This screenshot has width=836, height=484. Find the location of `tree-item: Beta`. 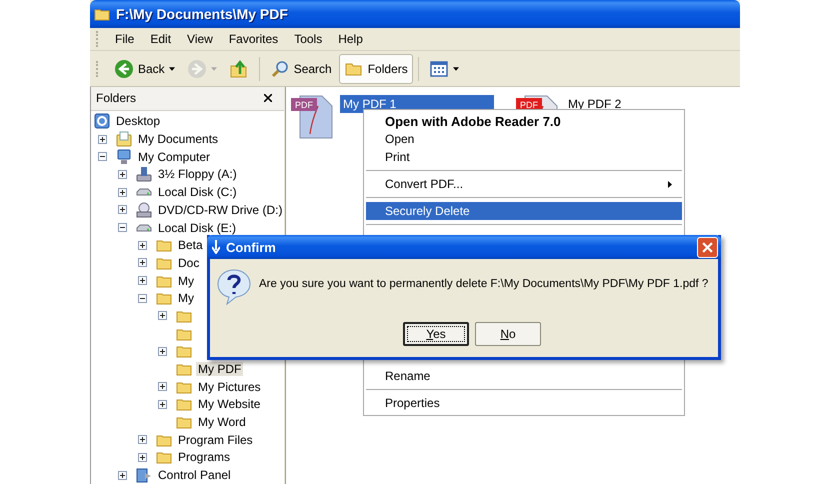

tree-item: Beta is located at coordinates (190, 245).